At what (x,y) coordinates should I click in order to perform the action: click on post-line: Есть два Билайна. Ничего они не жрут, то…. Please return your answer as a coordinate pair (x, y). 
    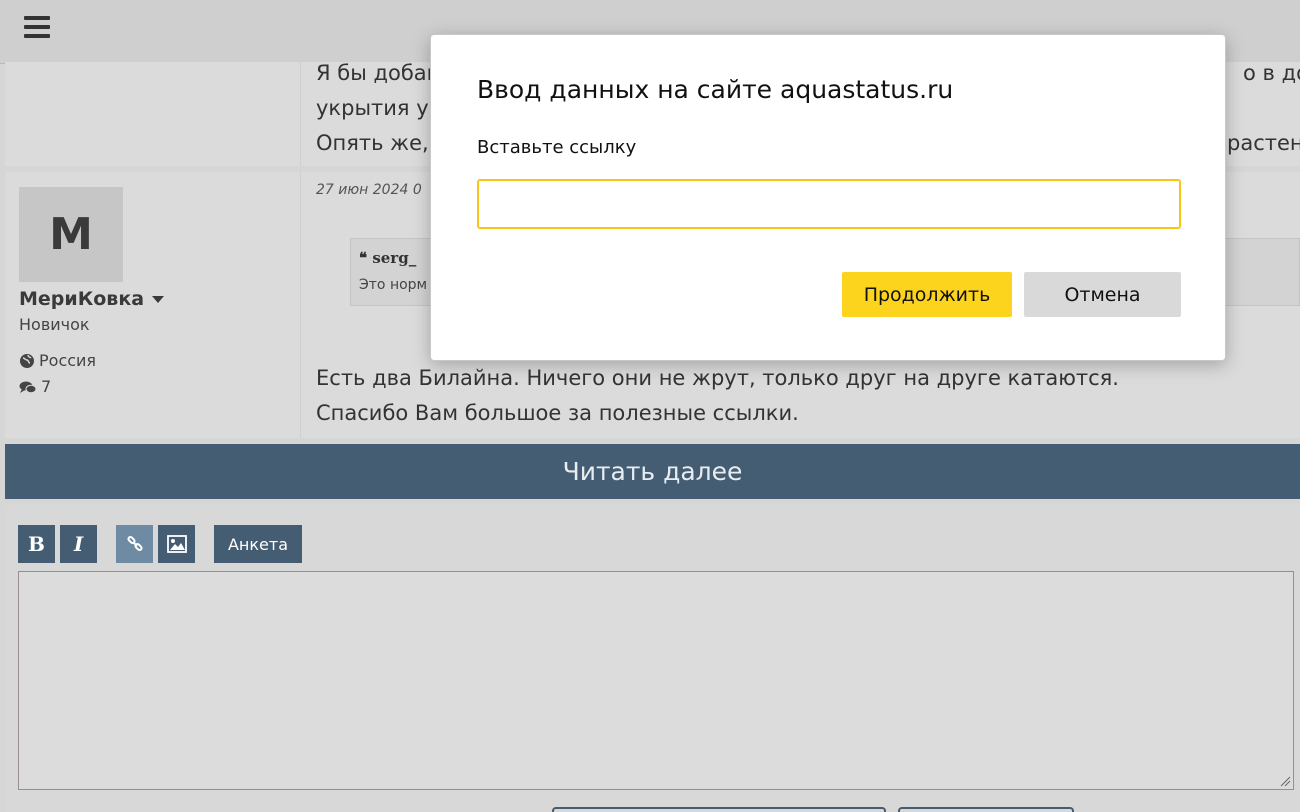
    Looking at the image, I should click on (717, 378).